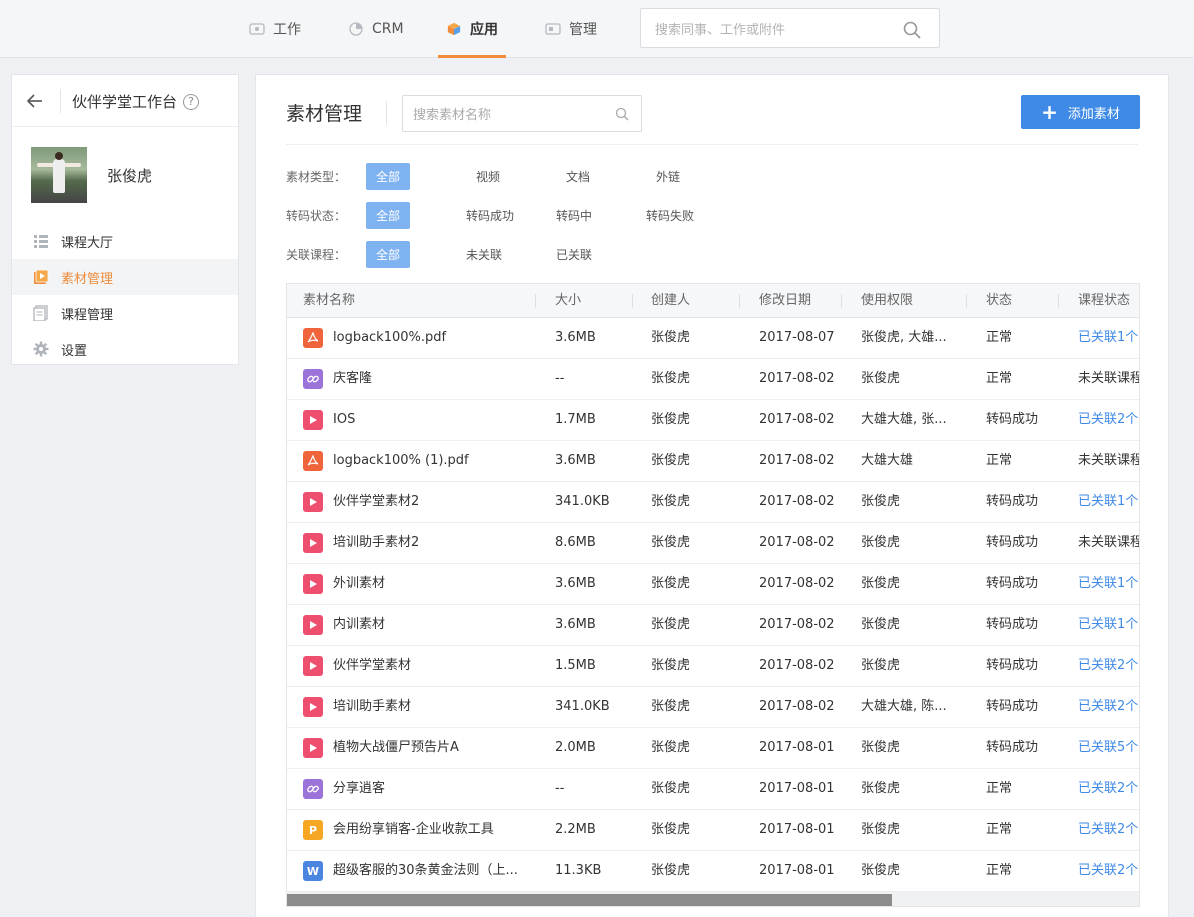  What do you see at coordinates (313, 666) in the screenshot?
I see `video-file-icon` at bounding box center [313, 666].